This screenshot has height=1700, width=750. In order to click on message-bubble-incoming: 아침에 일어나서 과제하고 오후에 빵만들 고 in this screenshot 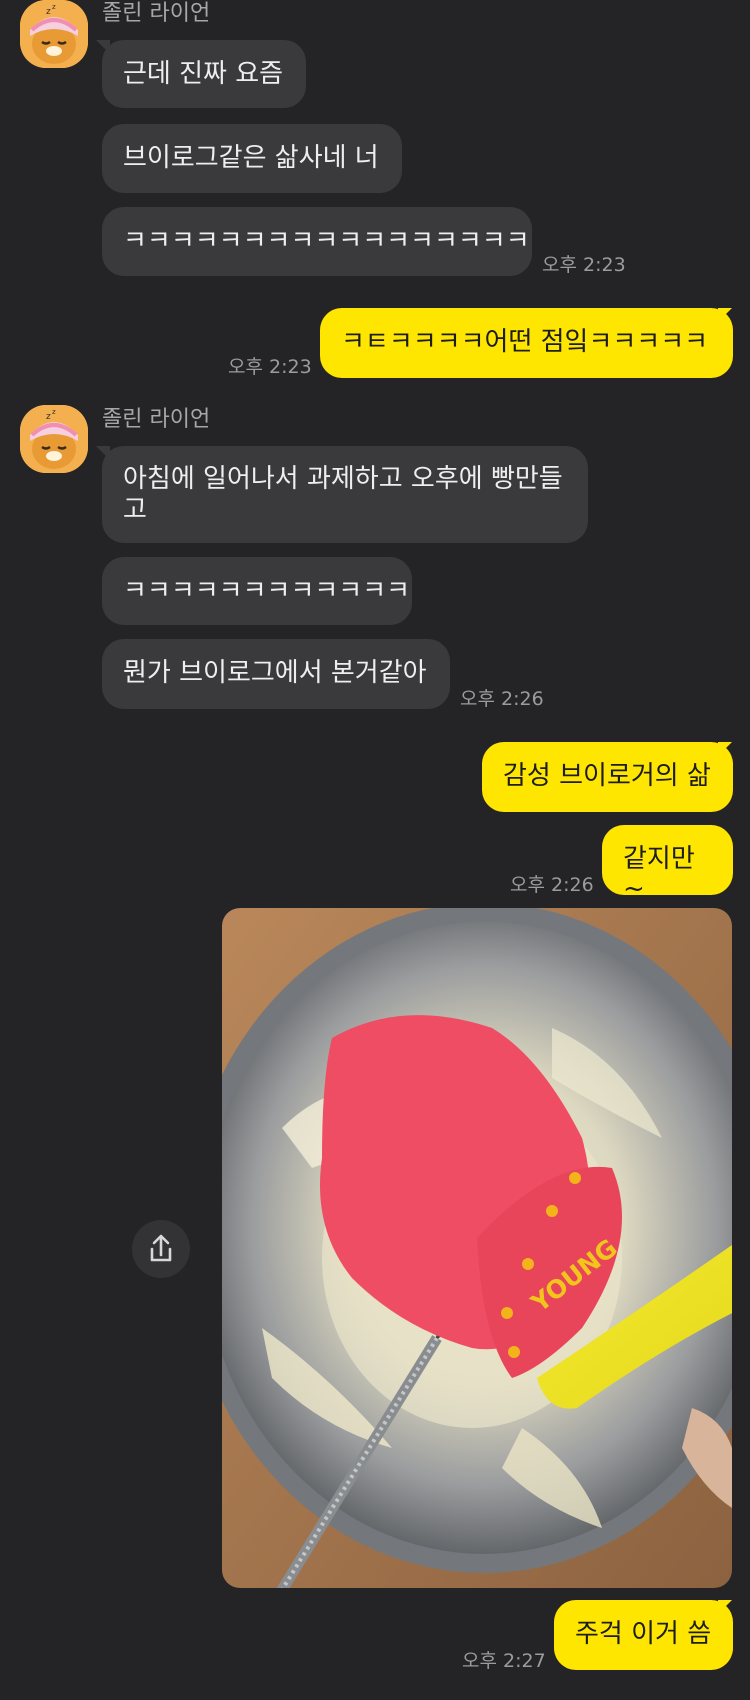, I will do `click(345, 494)`.